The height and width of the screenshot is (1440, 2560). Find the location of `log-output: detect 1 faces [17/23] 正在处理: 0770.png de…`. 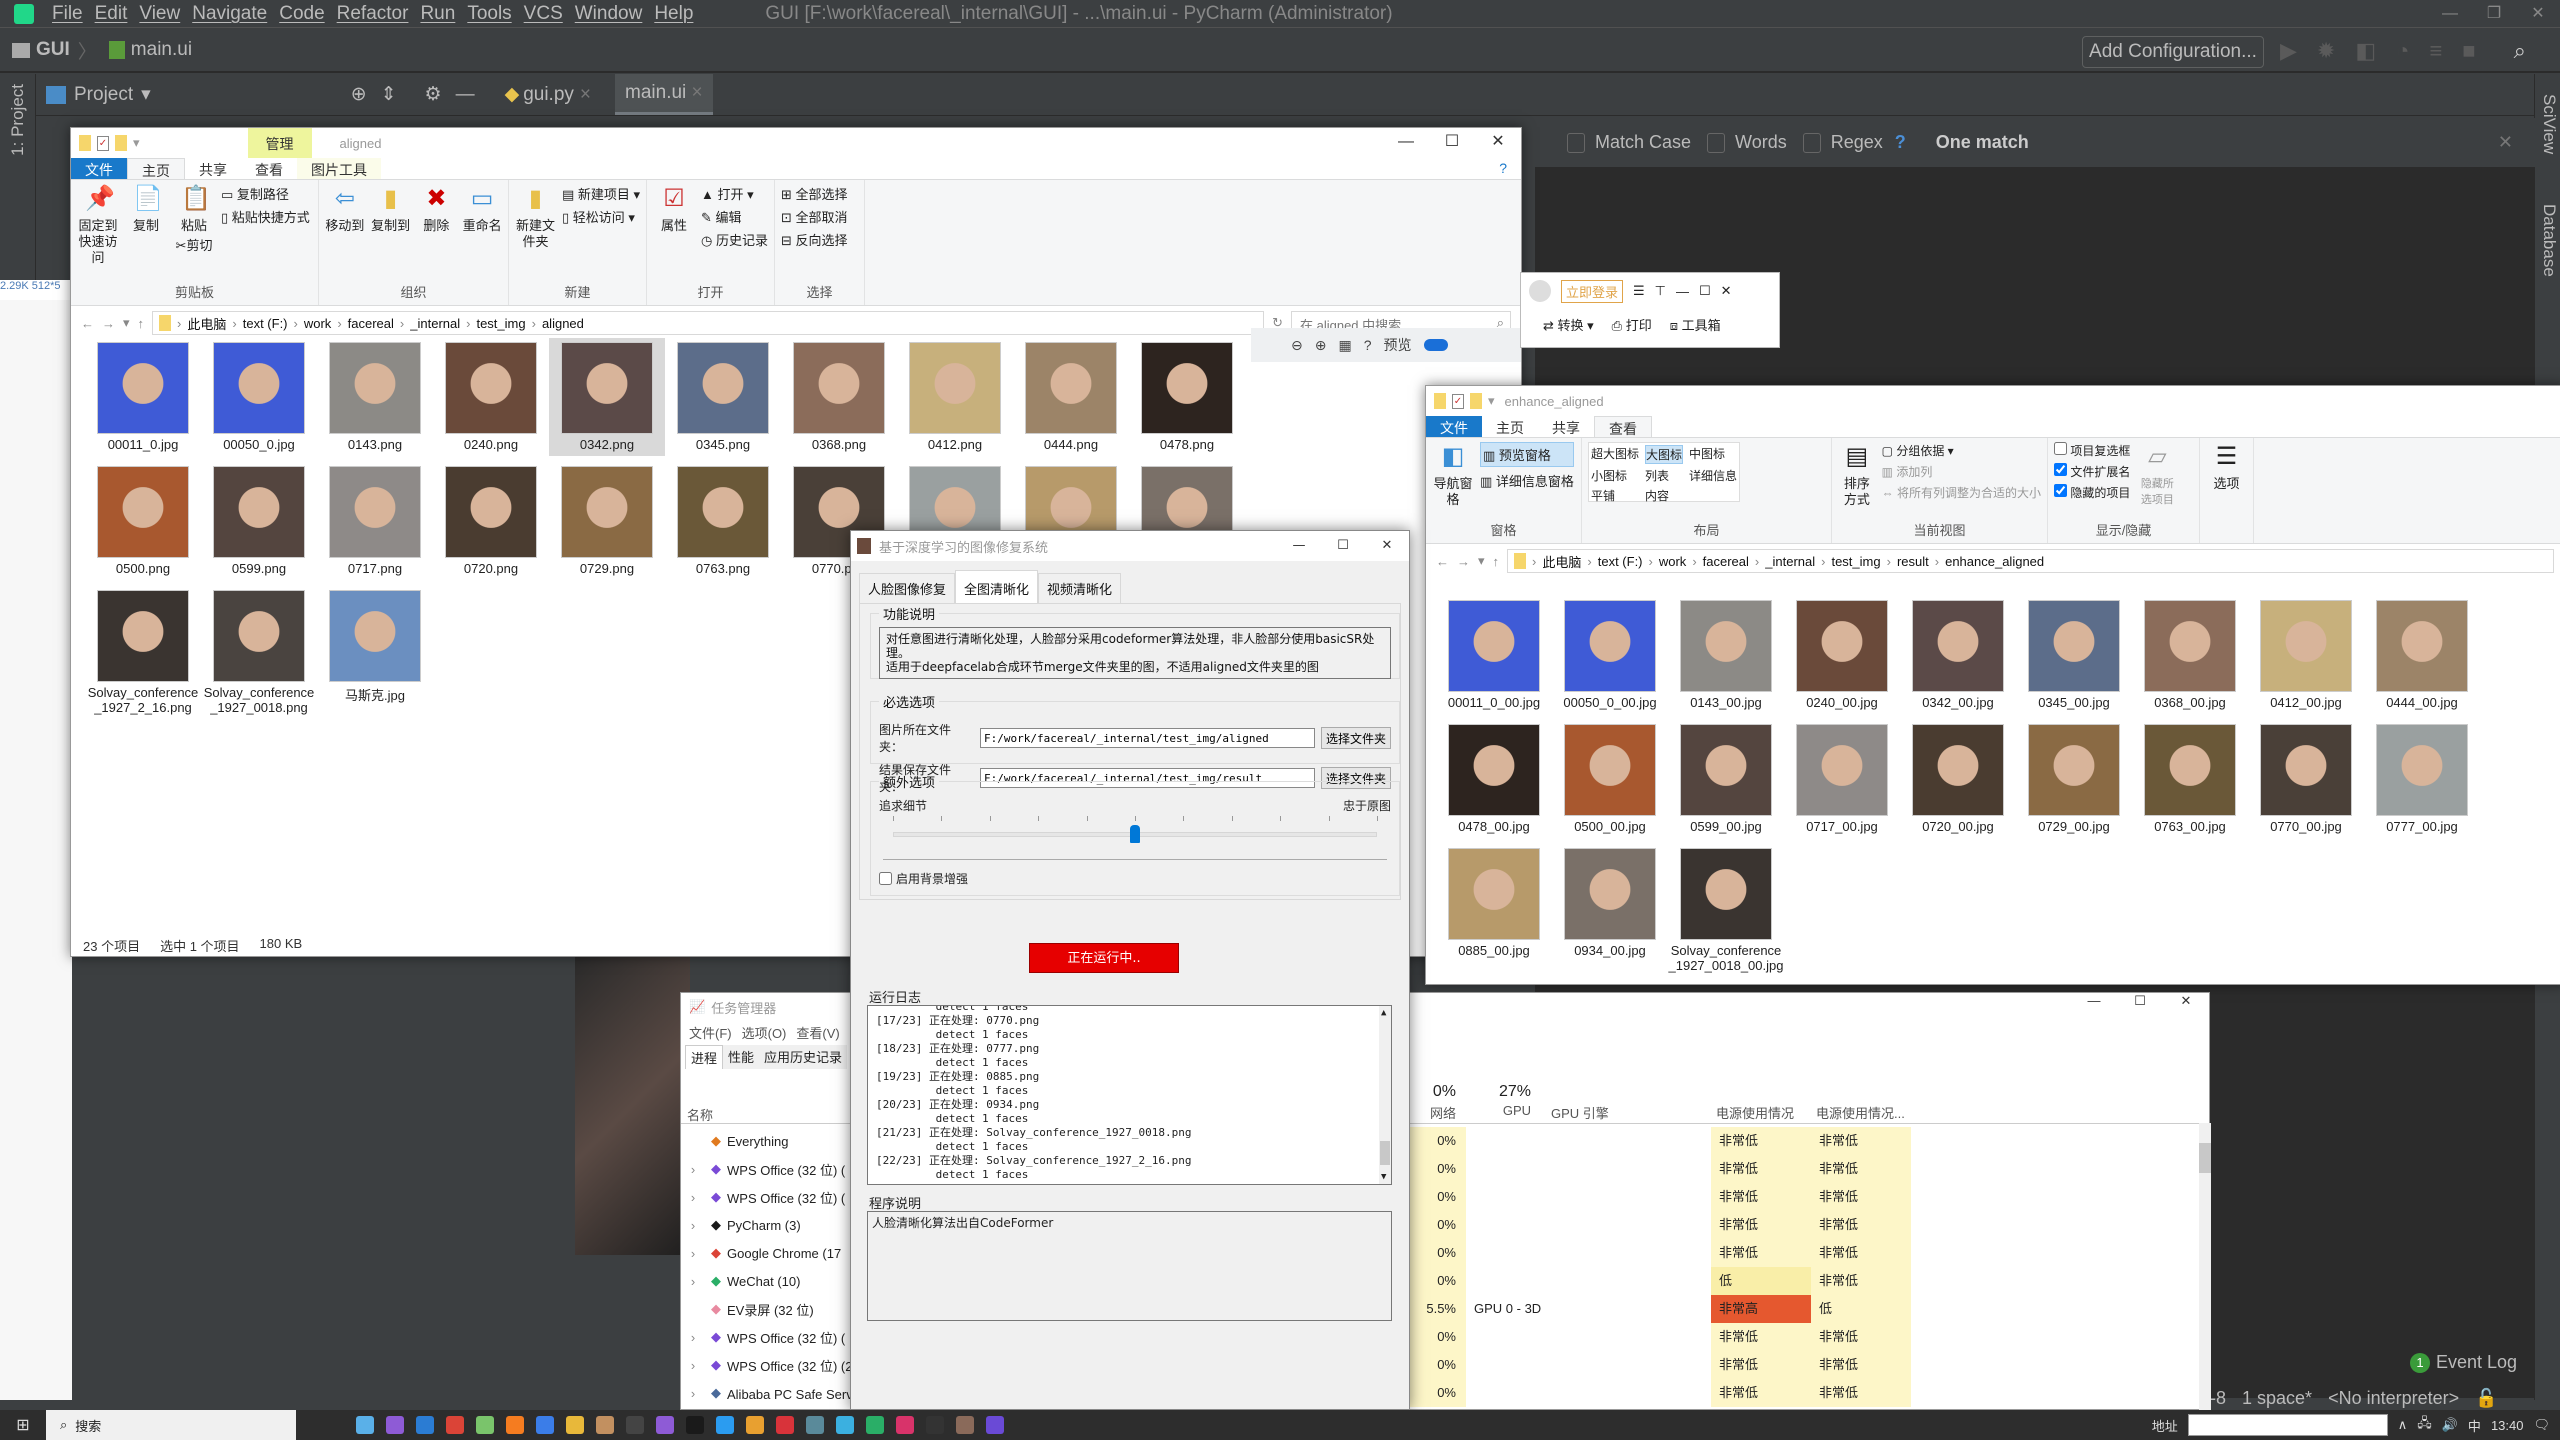

log-output: detect 1 faces [17/23] 正在处理: 0770.png de… is located at coordinates (1129, 1095).